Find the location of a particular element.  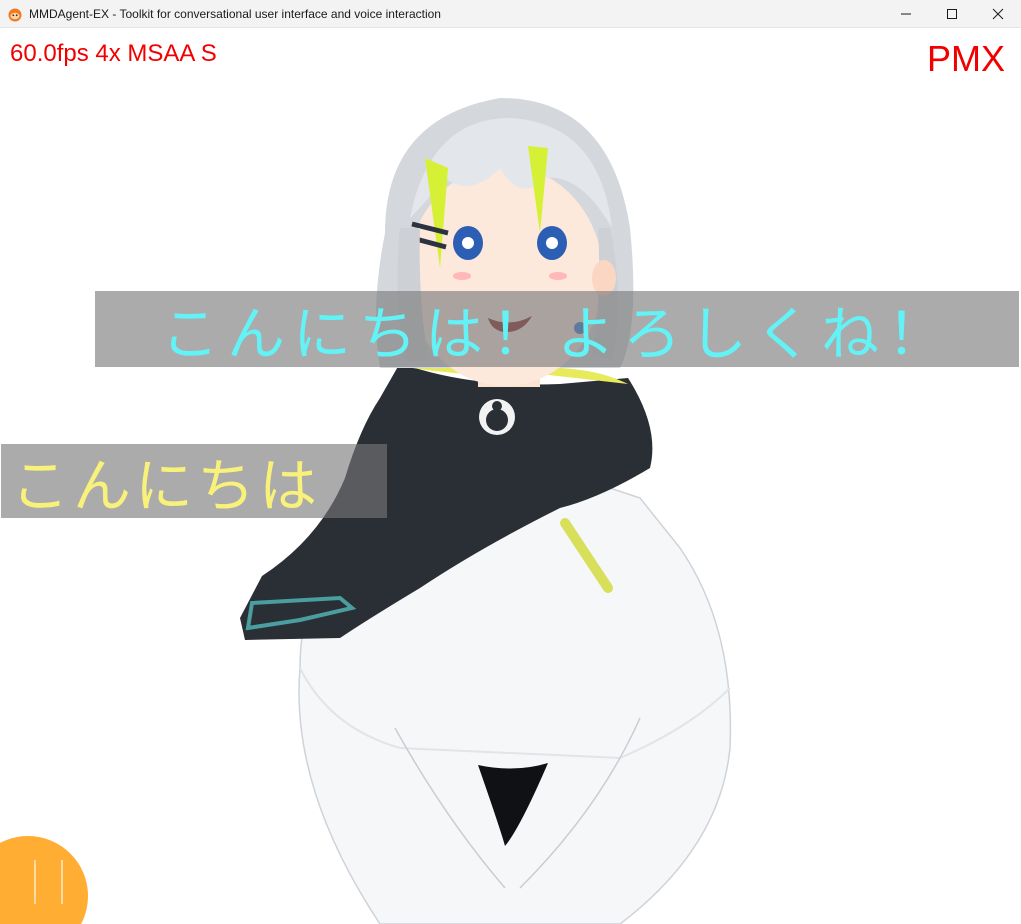

close-button is located at coordinates (998, 13).